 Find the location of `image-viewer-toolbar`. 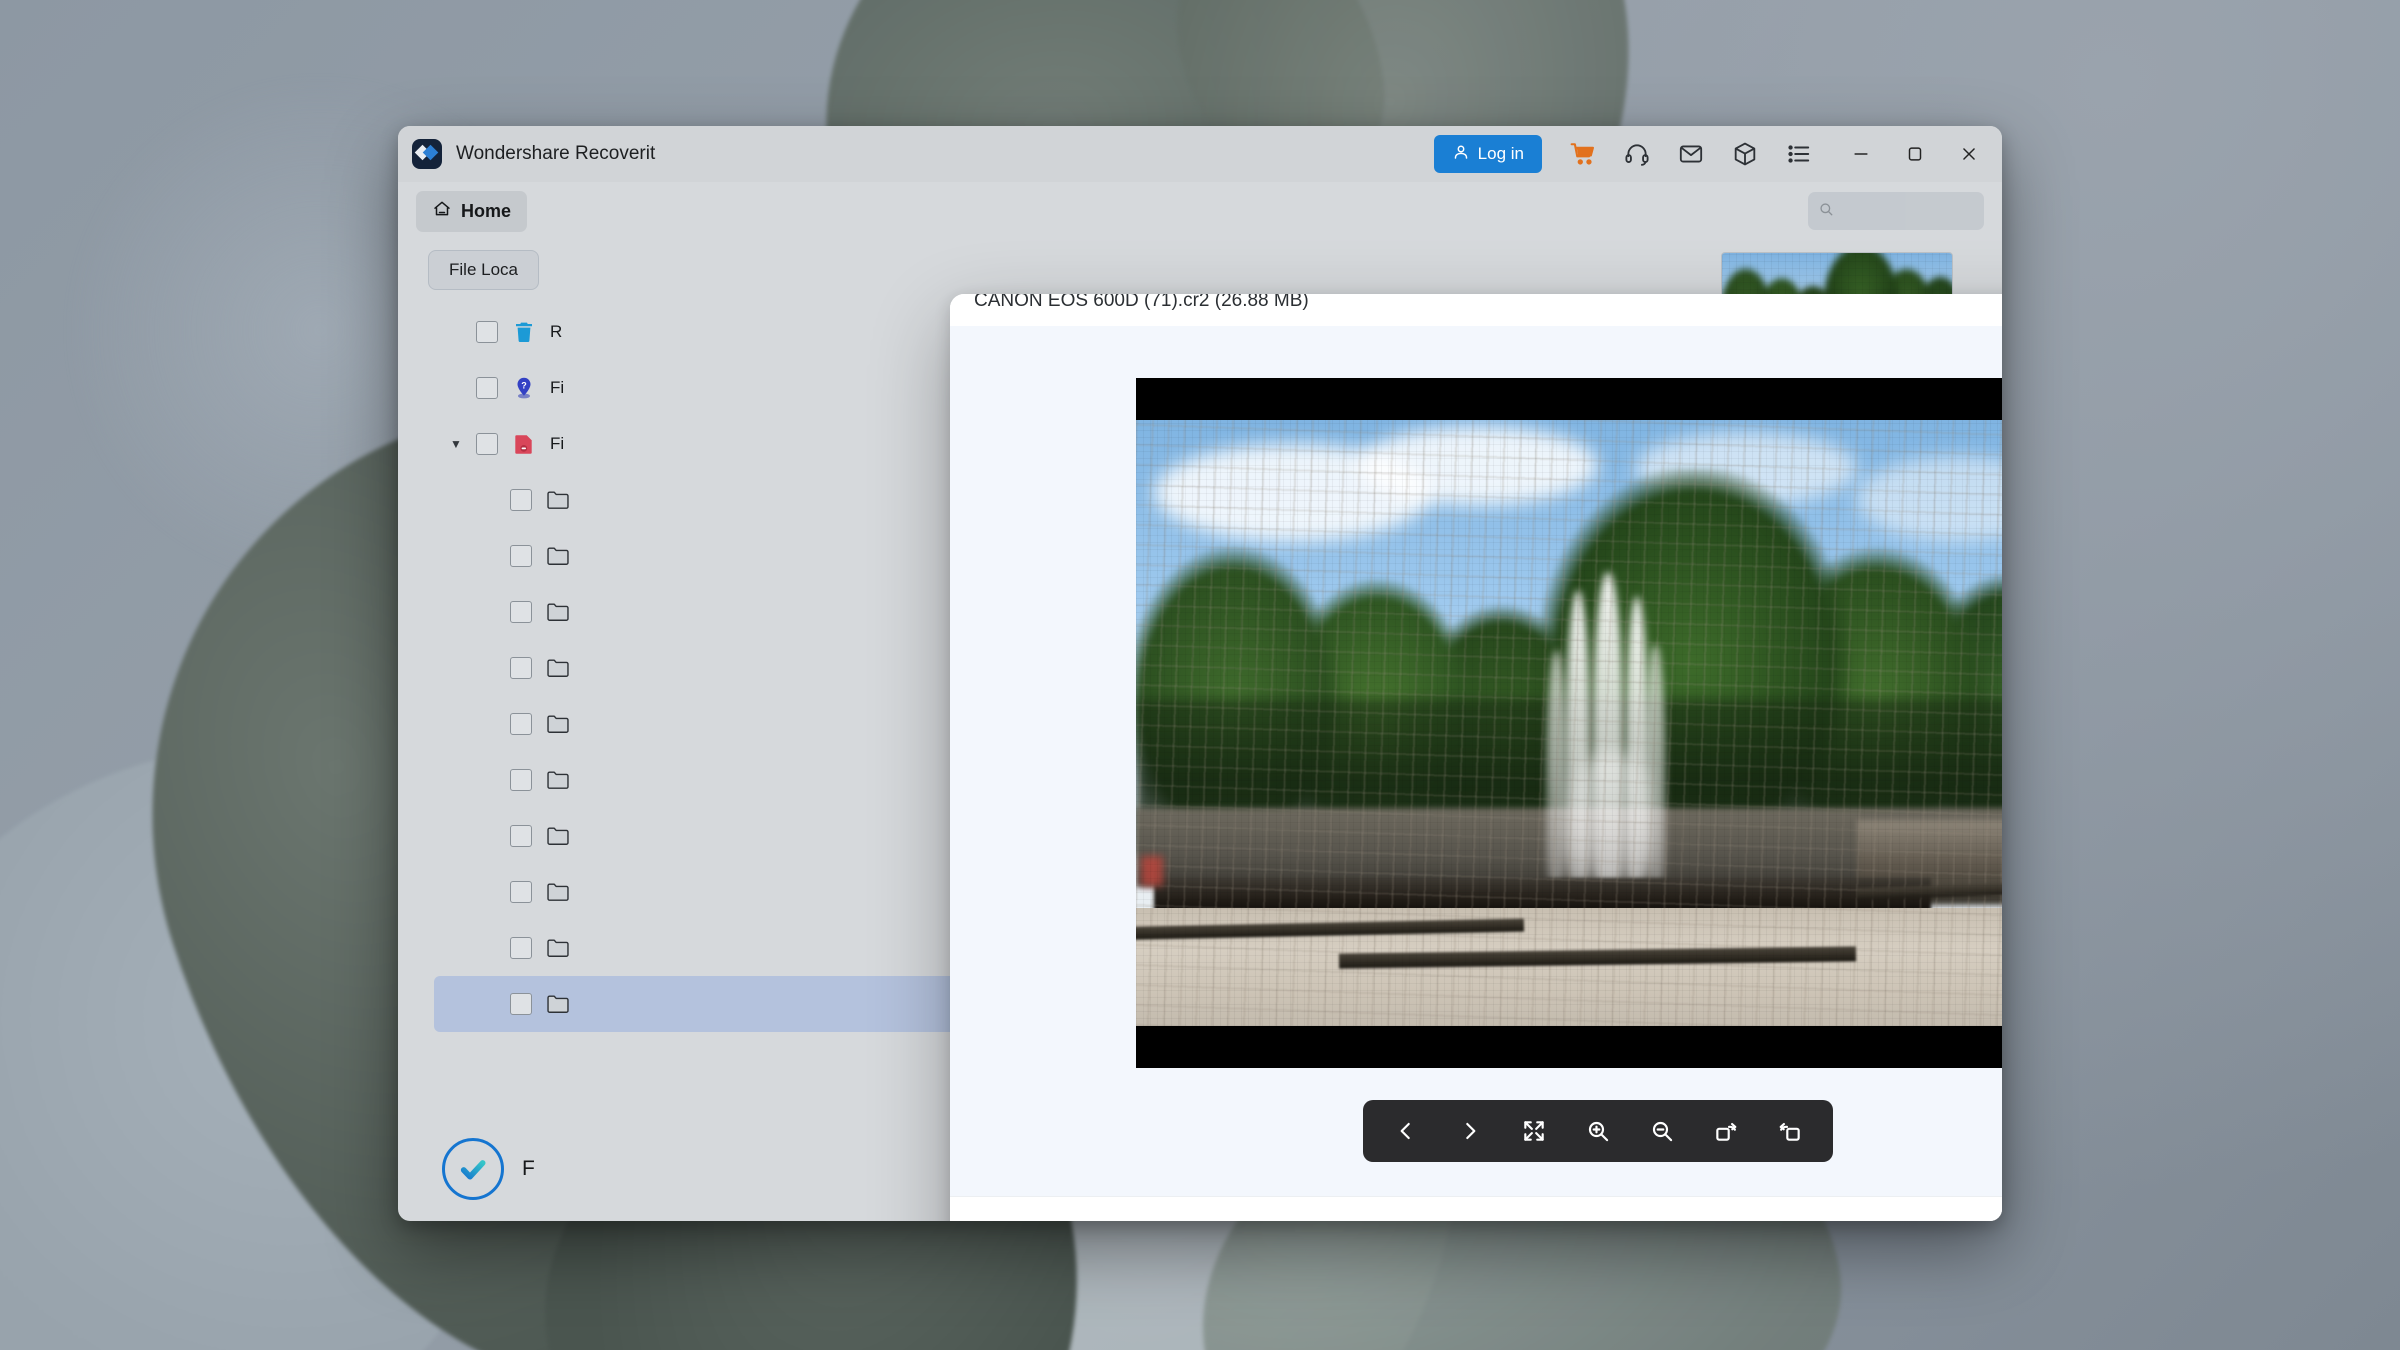

image-viewer-toolbar is located at coordinates (1598, 1131).